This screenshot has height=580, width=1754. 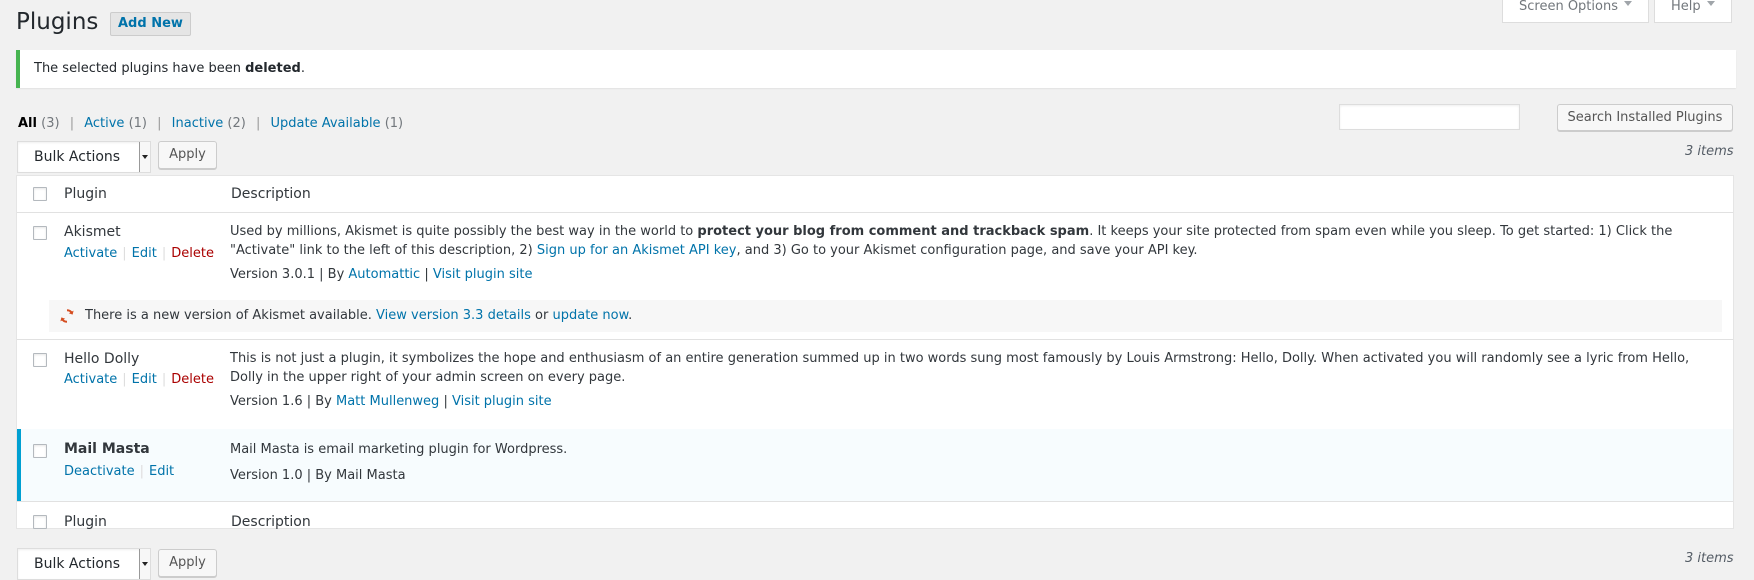 What do you see at coordinates (271, 194) in the screenshot?
I see `column-header-description: Description` at bounding box center [271, 194].